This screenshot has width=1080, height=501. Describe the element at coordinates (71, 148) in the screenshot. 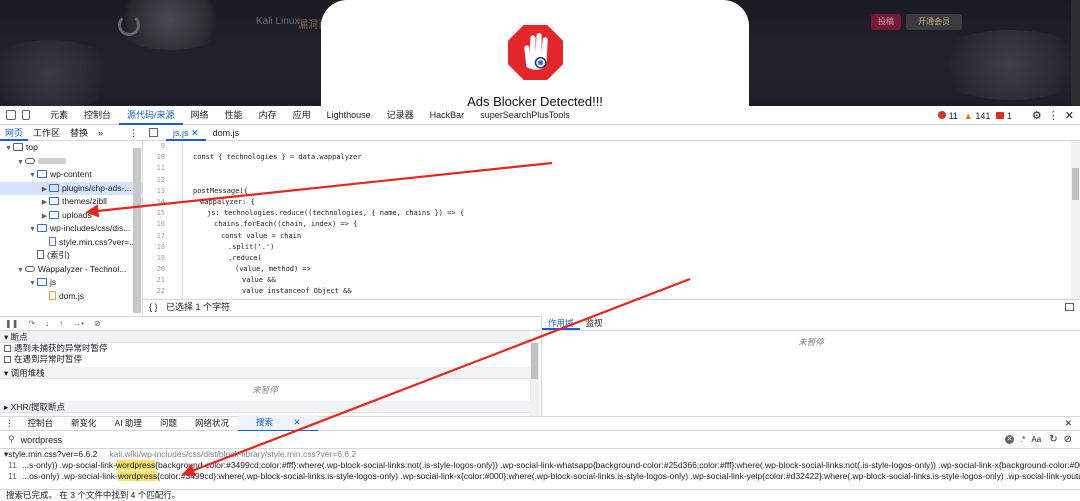

I see `tree-item: ▼ top` at that location.